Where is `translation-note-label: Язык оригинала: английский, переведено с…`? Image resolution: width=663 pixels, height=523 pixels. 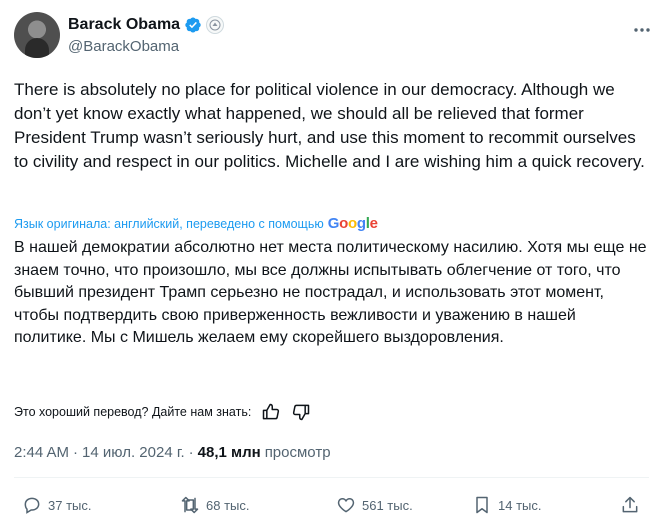
translation-note-label: Язык оригинала: английский, переведено с… is located at coordinates (169, 223).